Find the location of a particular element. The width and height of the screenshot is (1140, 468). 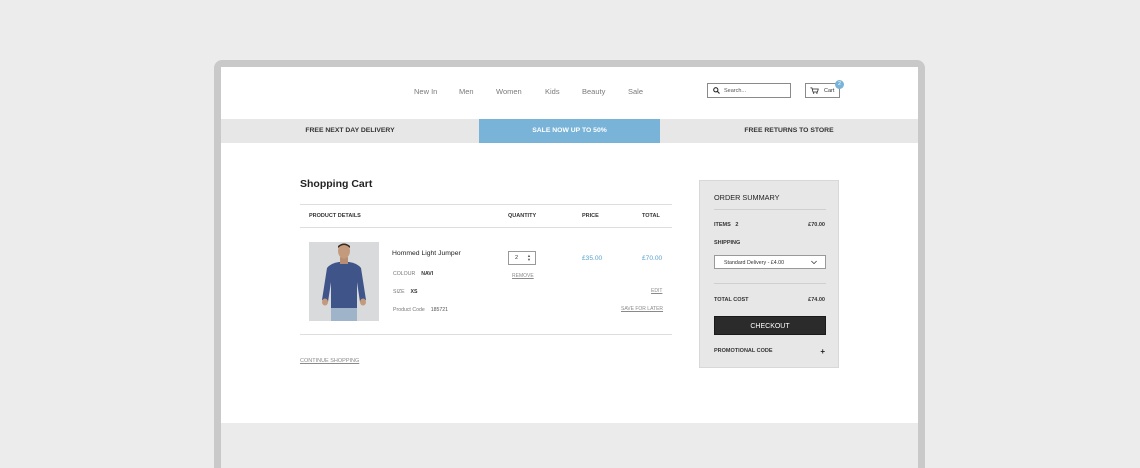

continue-shopping-link: CONTINUE SHOPPING is located at coordinates (329, 361).